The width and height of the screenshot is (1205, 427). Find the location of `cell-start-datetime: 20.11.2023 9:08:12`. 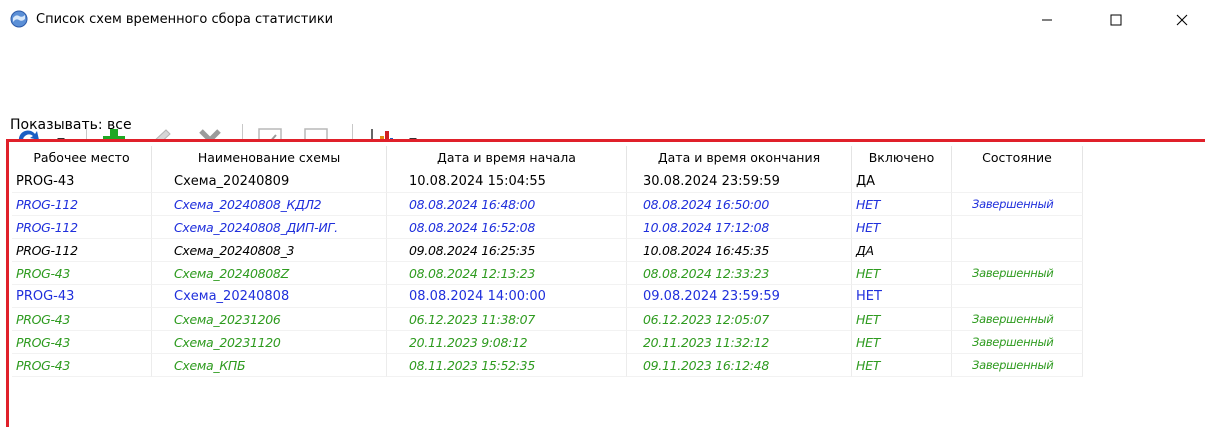

cell-start-datetime: 20.11.2023 9:08:12 is located at coordinates (507, 342).